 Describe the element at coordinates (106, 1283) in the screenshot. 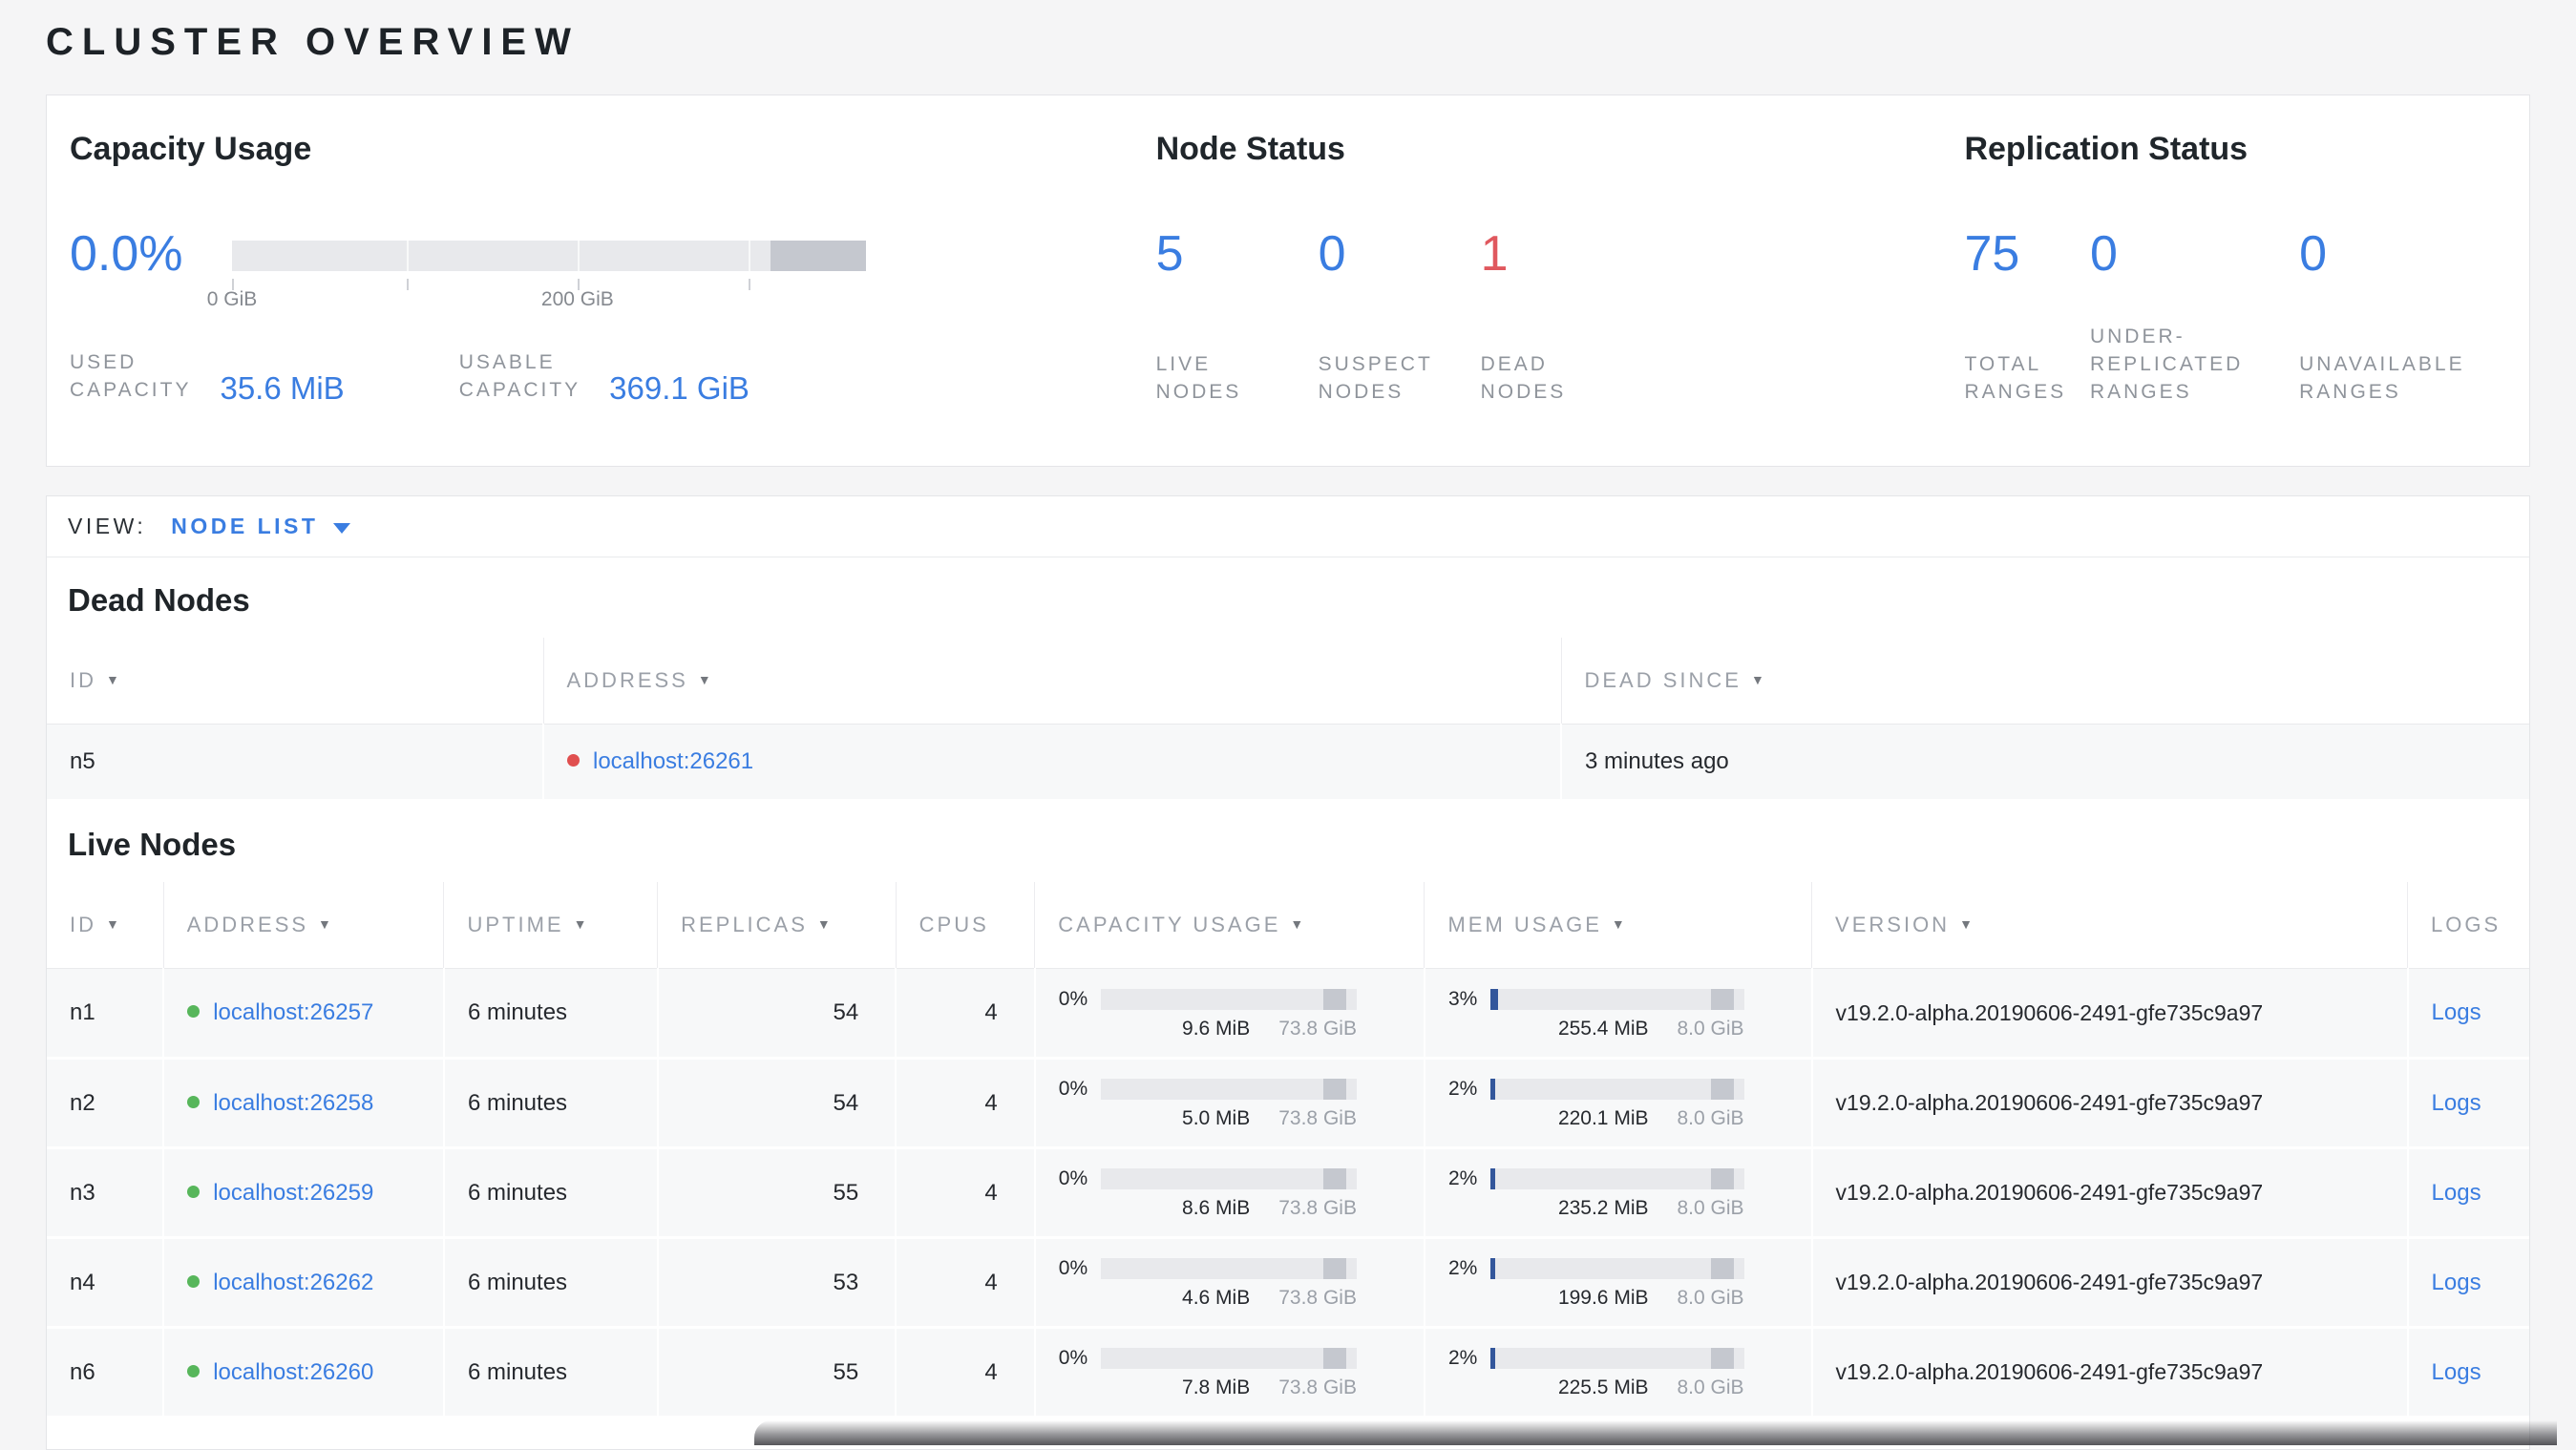

I see `node-id-cell: n4` at that location.